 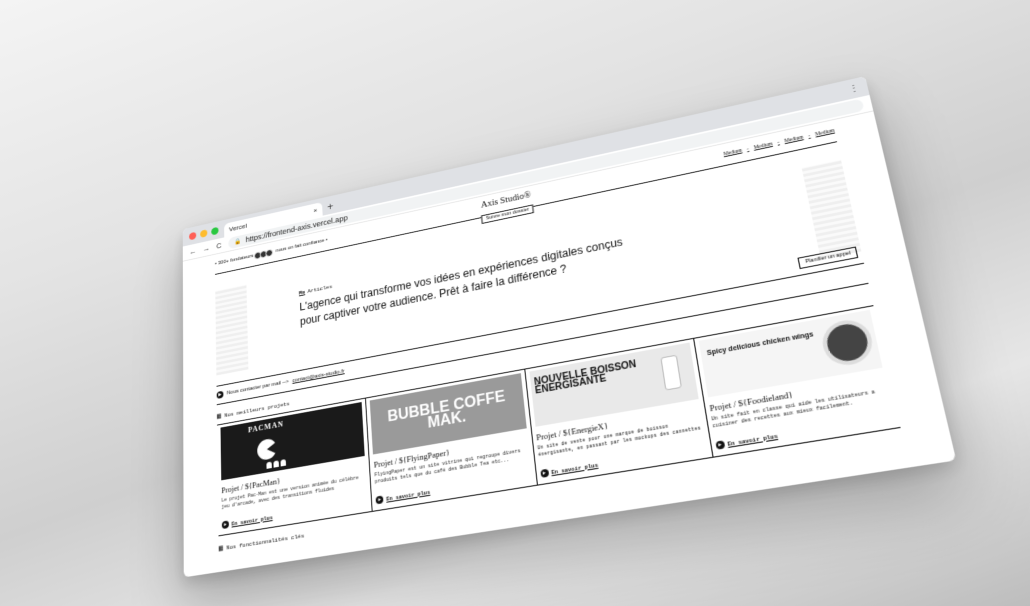 I want to click on avatar-group, so click(x=264, y=254).